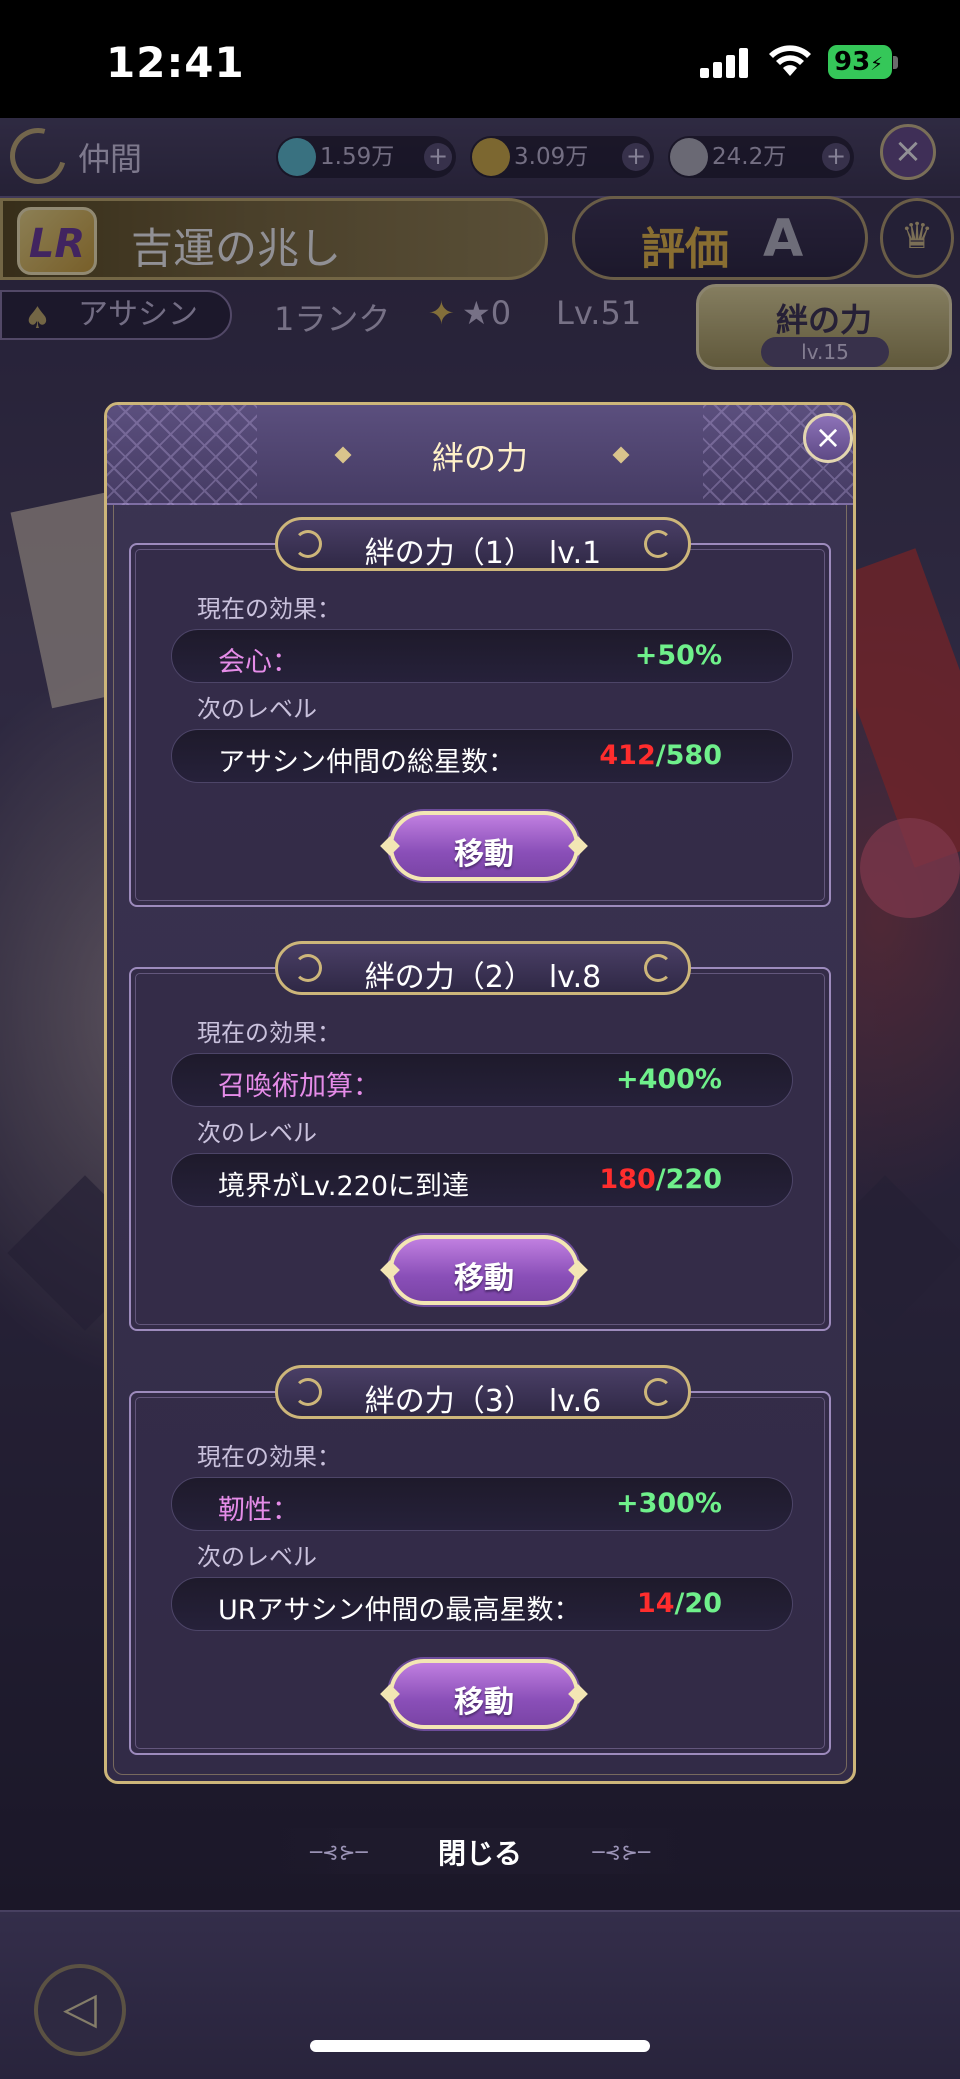 The image size is (960, 2079). What do you see at coordinates (175, 62) in the screenshot?
I see `status-time: 12:41` at bounding box center [175, 62].